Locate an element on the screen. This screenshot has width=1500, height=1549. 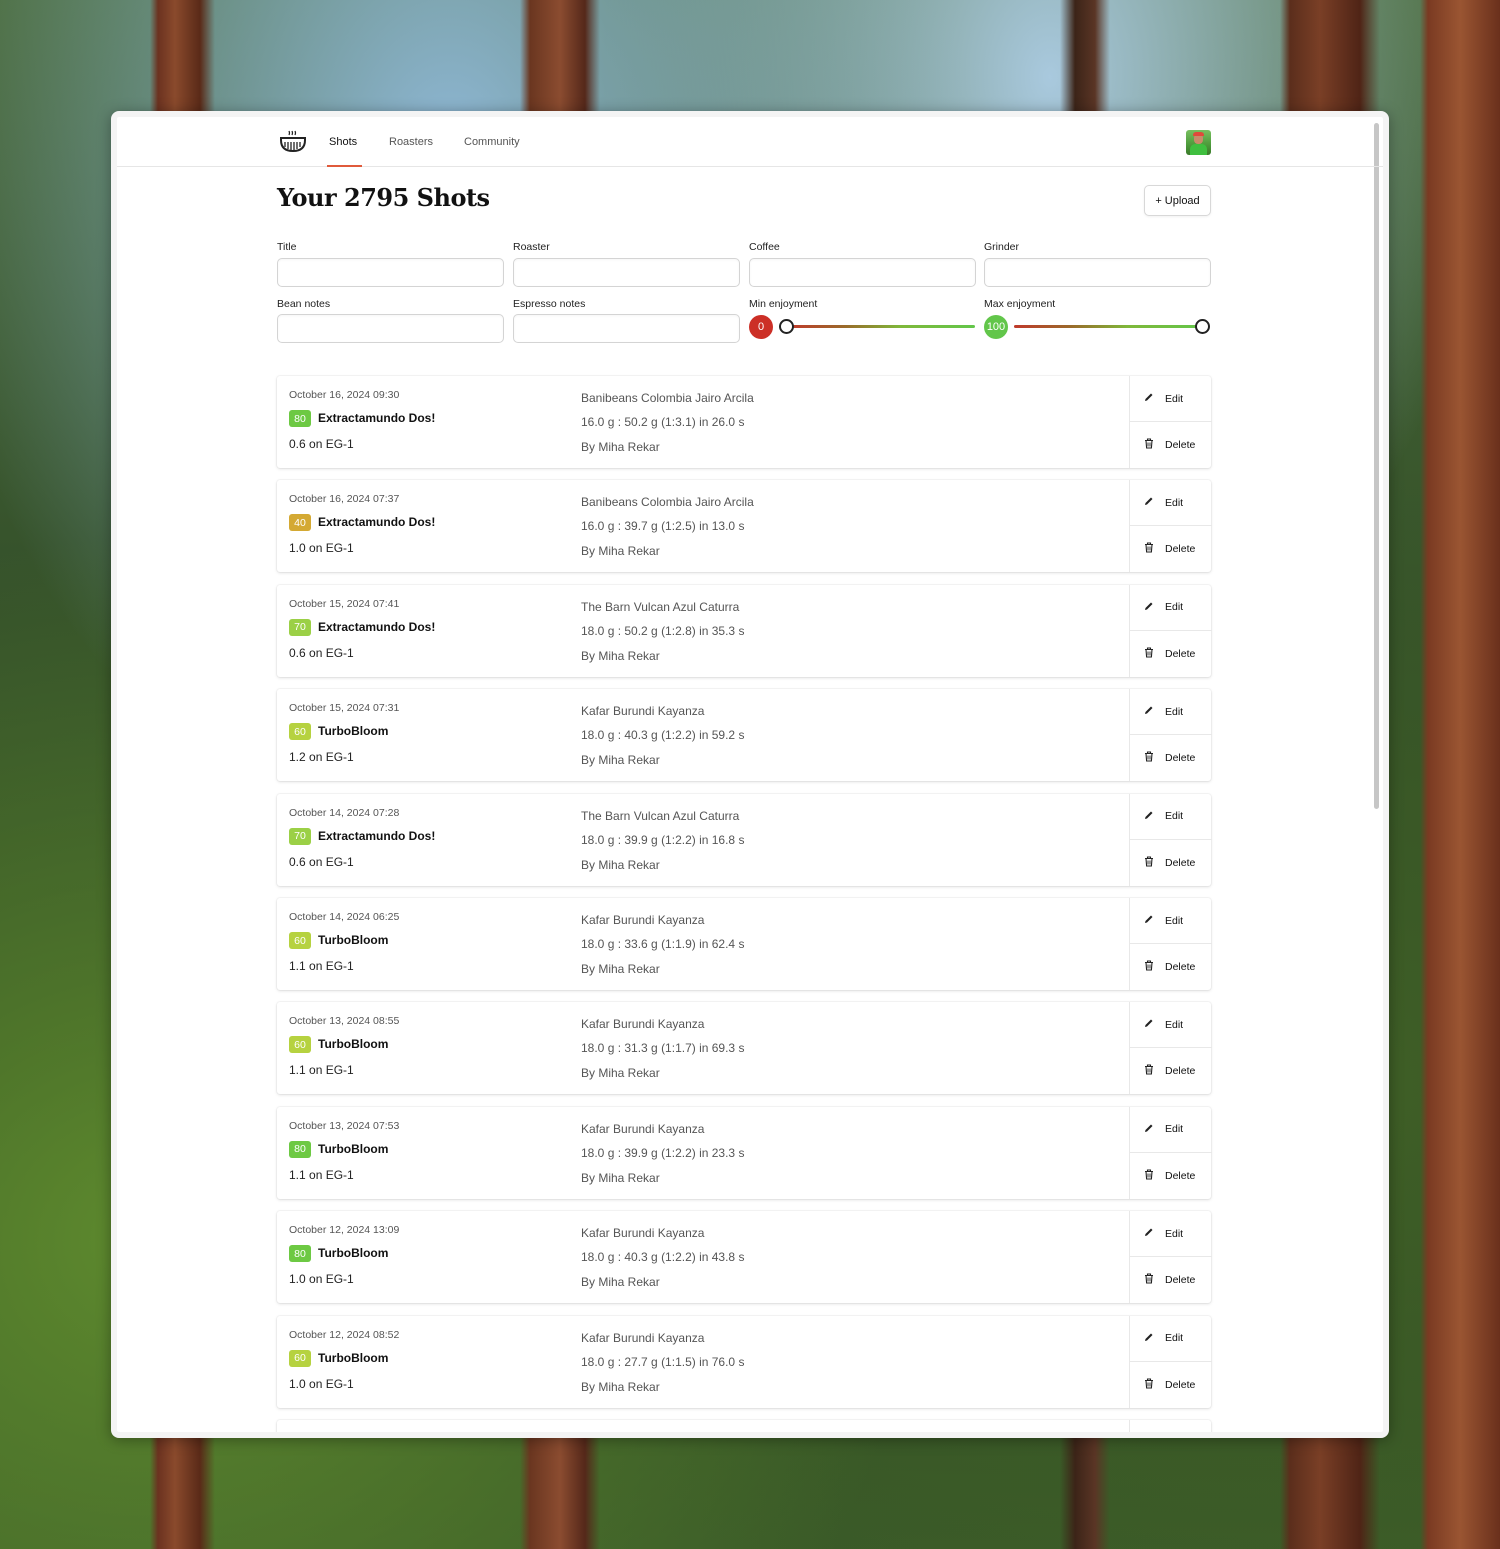
shot-actions is located at coordinates (1170, 1426).